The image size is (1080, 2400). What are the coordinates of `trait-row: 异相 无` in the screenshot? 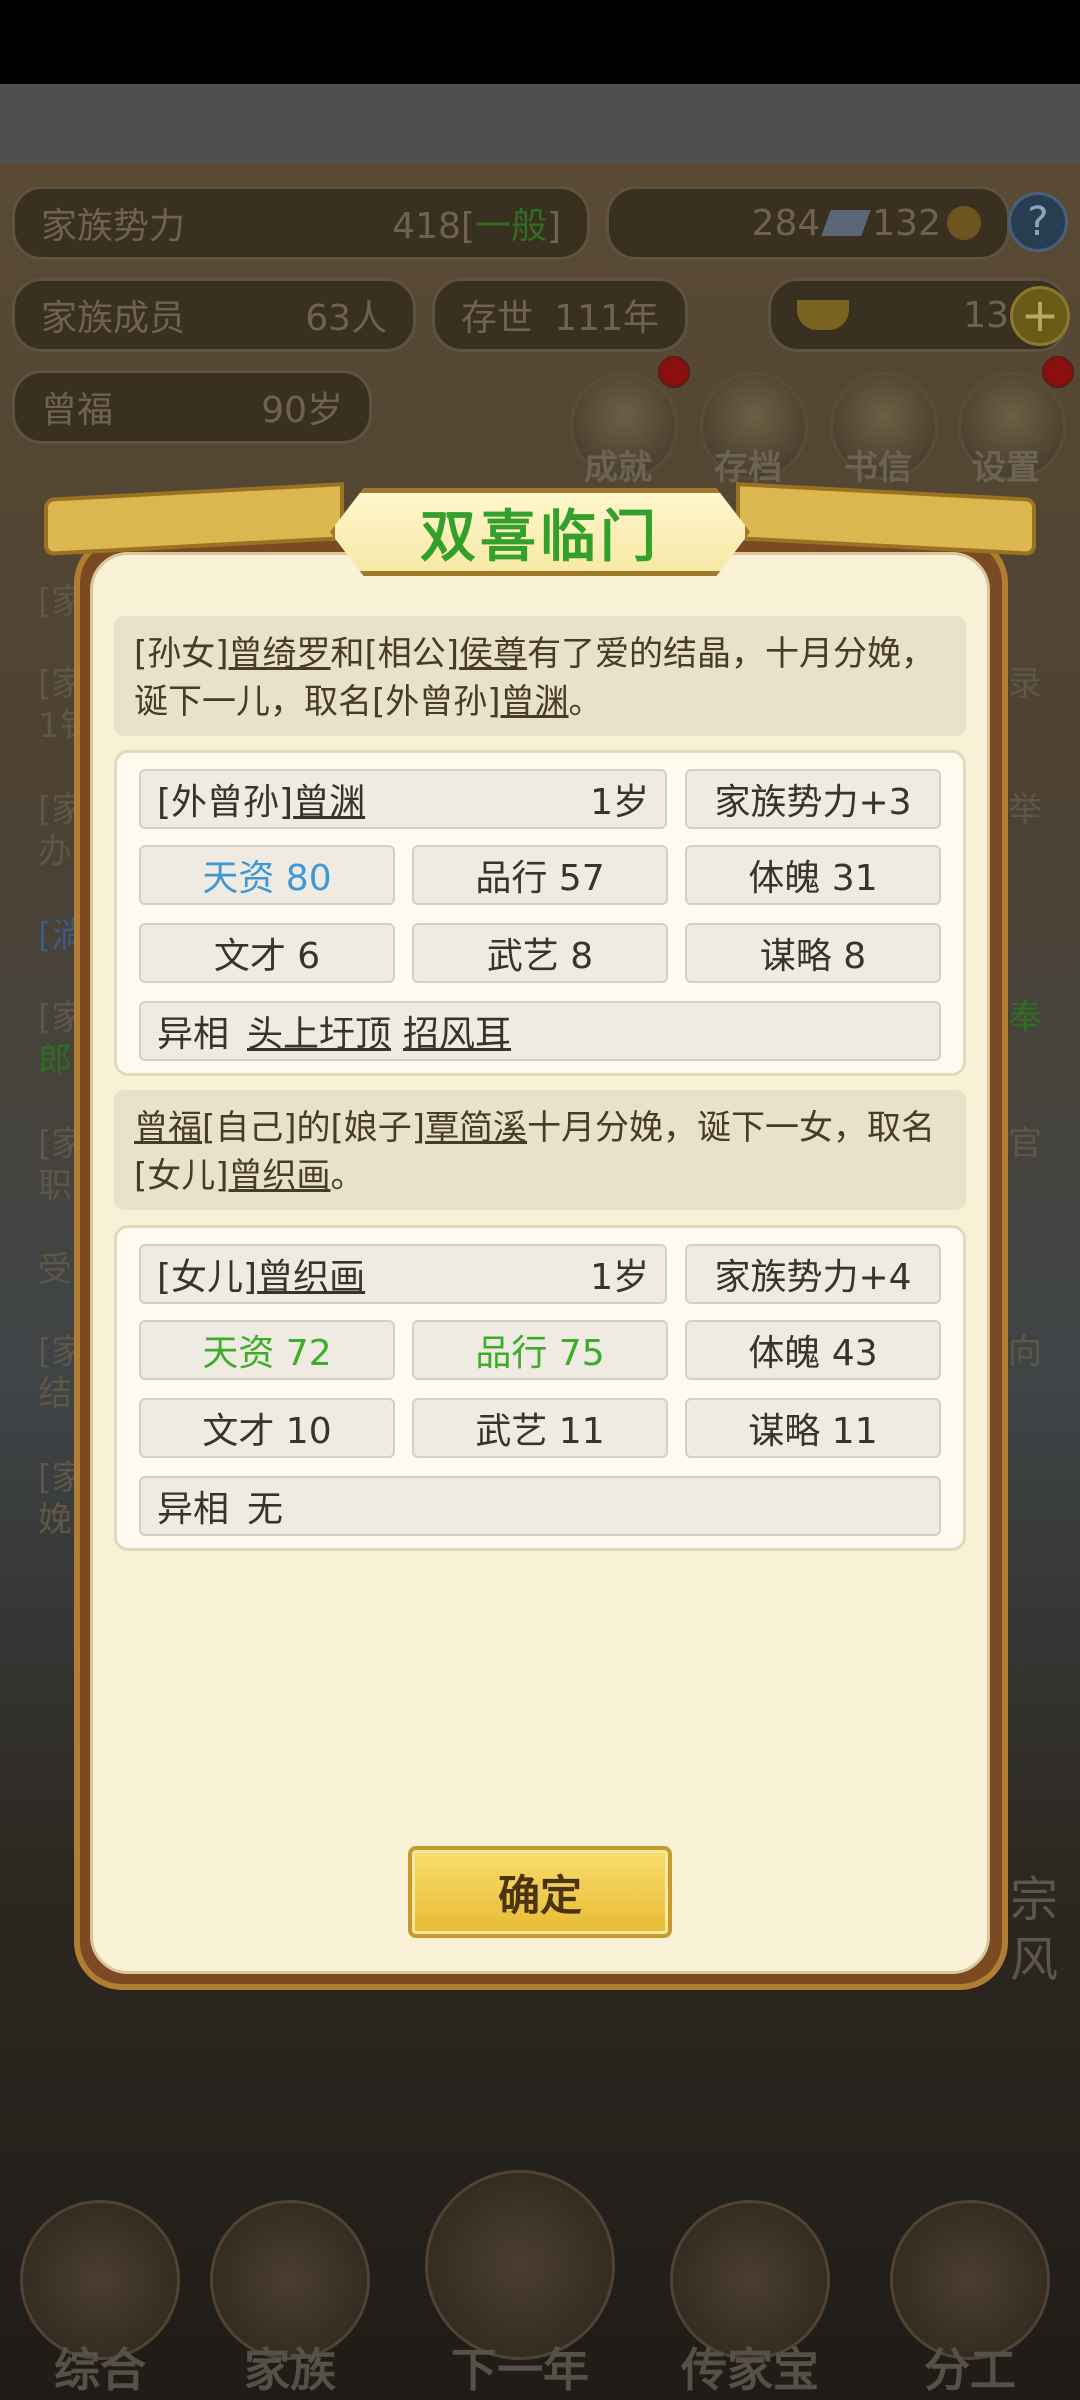 It's located at (540, 1506).